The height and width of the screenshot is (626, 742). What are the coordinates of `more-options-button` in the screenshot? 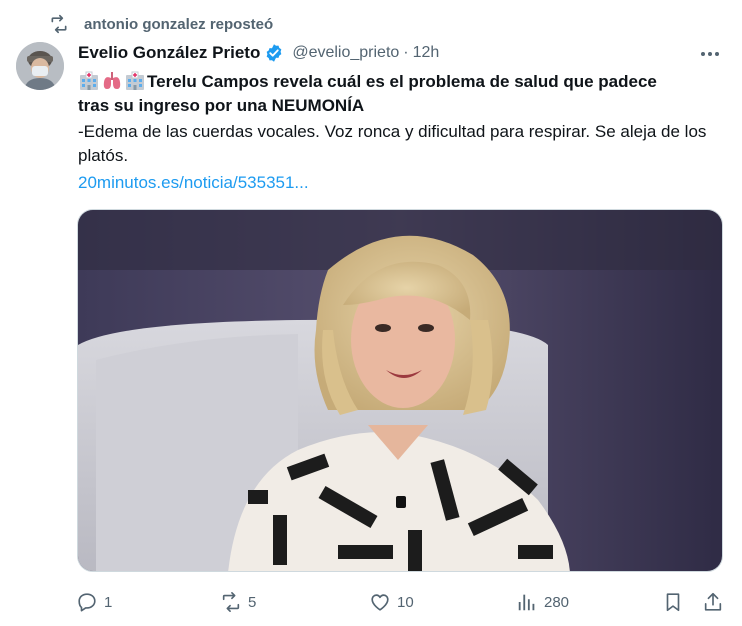 It's located at (710, 54).